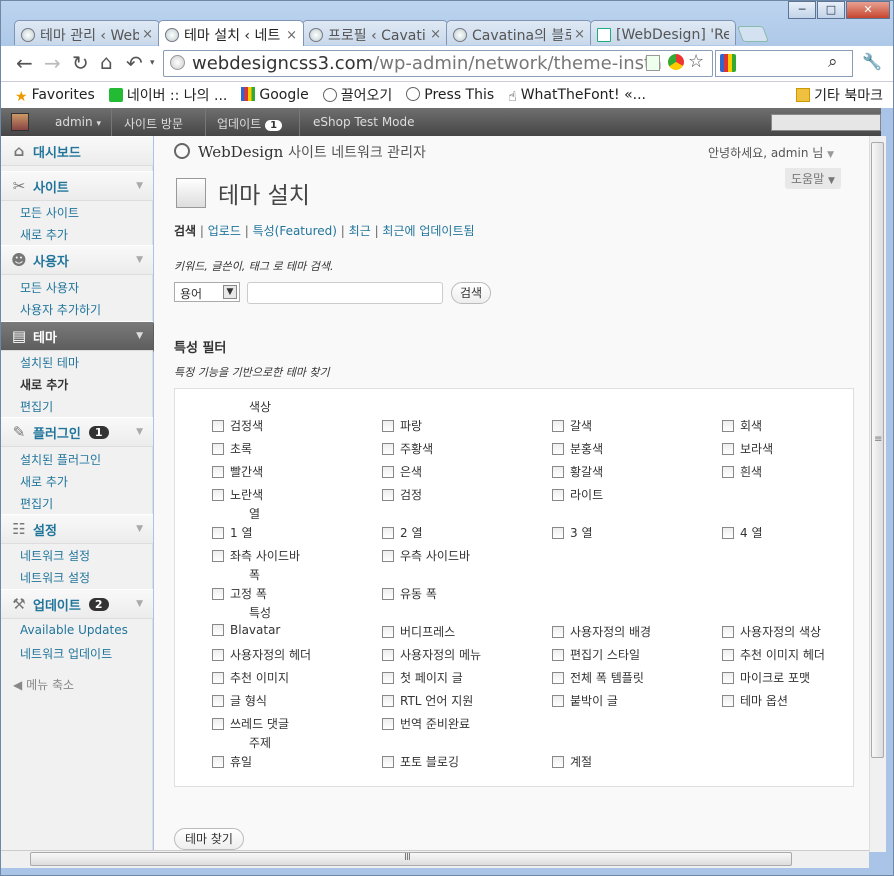 The width and height of the screenshot is (894, 876). Describe the element at coordinates (742, 425) in the screenshot. I see `feature-checkbox: 회색` at that location.